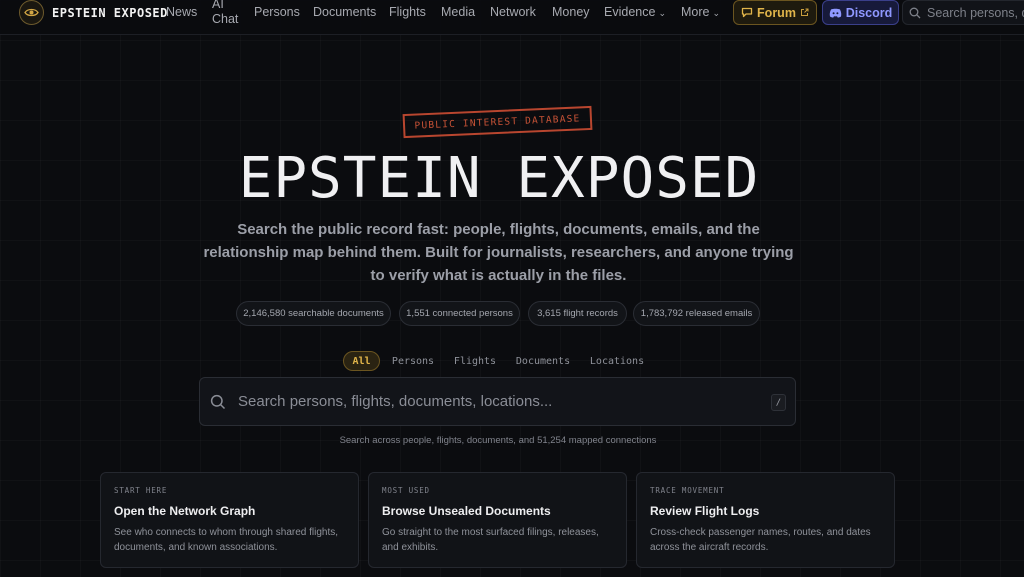 The width and height of the screenshot is (1024, 577). Describe the element at coordinates (975, 12) in the screenshot. I see `header-search-placeholder: Search persons, do` at that location.